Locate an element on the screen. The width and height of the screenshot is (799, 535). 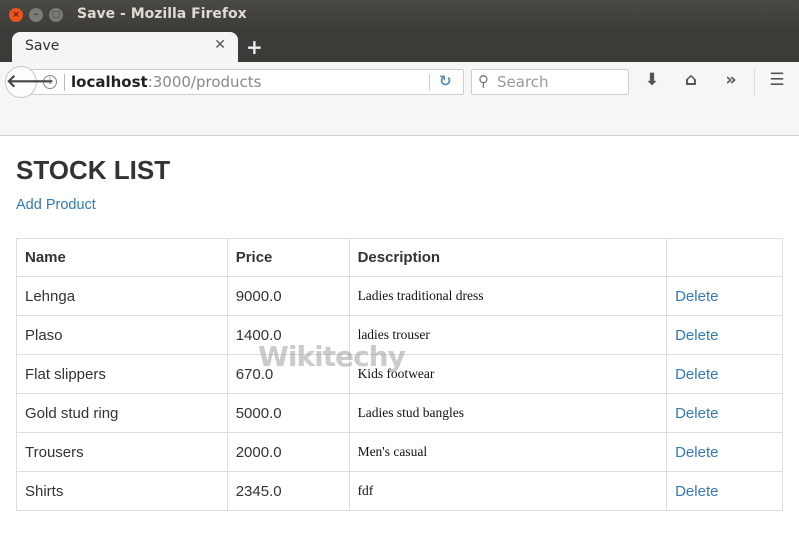
cell-description: Ladies traditional dress is located at coordinates (508, 296).